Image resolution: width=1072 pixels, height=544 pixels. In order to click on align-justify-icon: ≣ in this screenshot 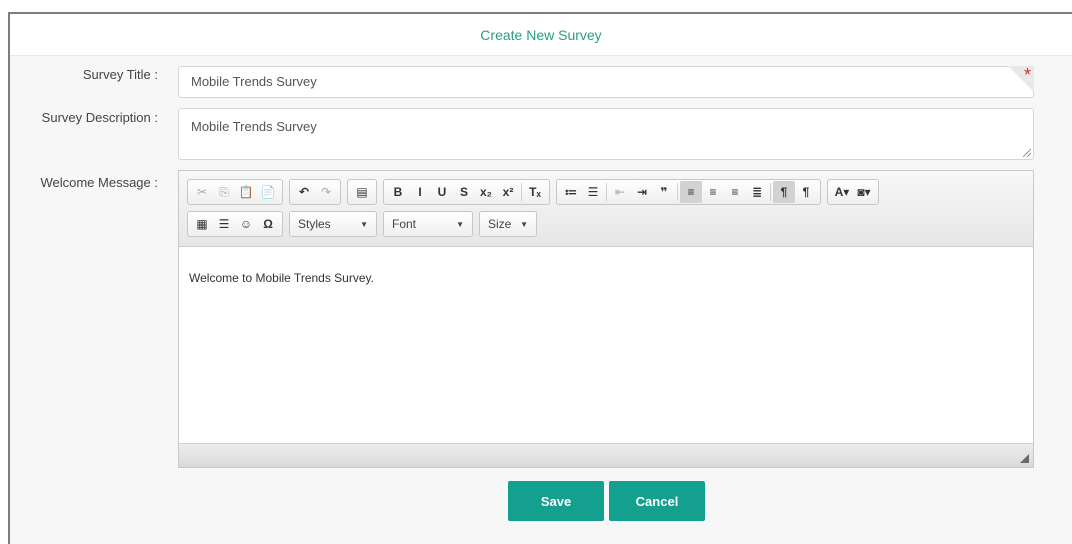, I will do `click(757, 192)`.